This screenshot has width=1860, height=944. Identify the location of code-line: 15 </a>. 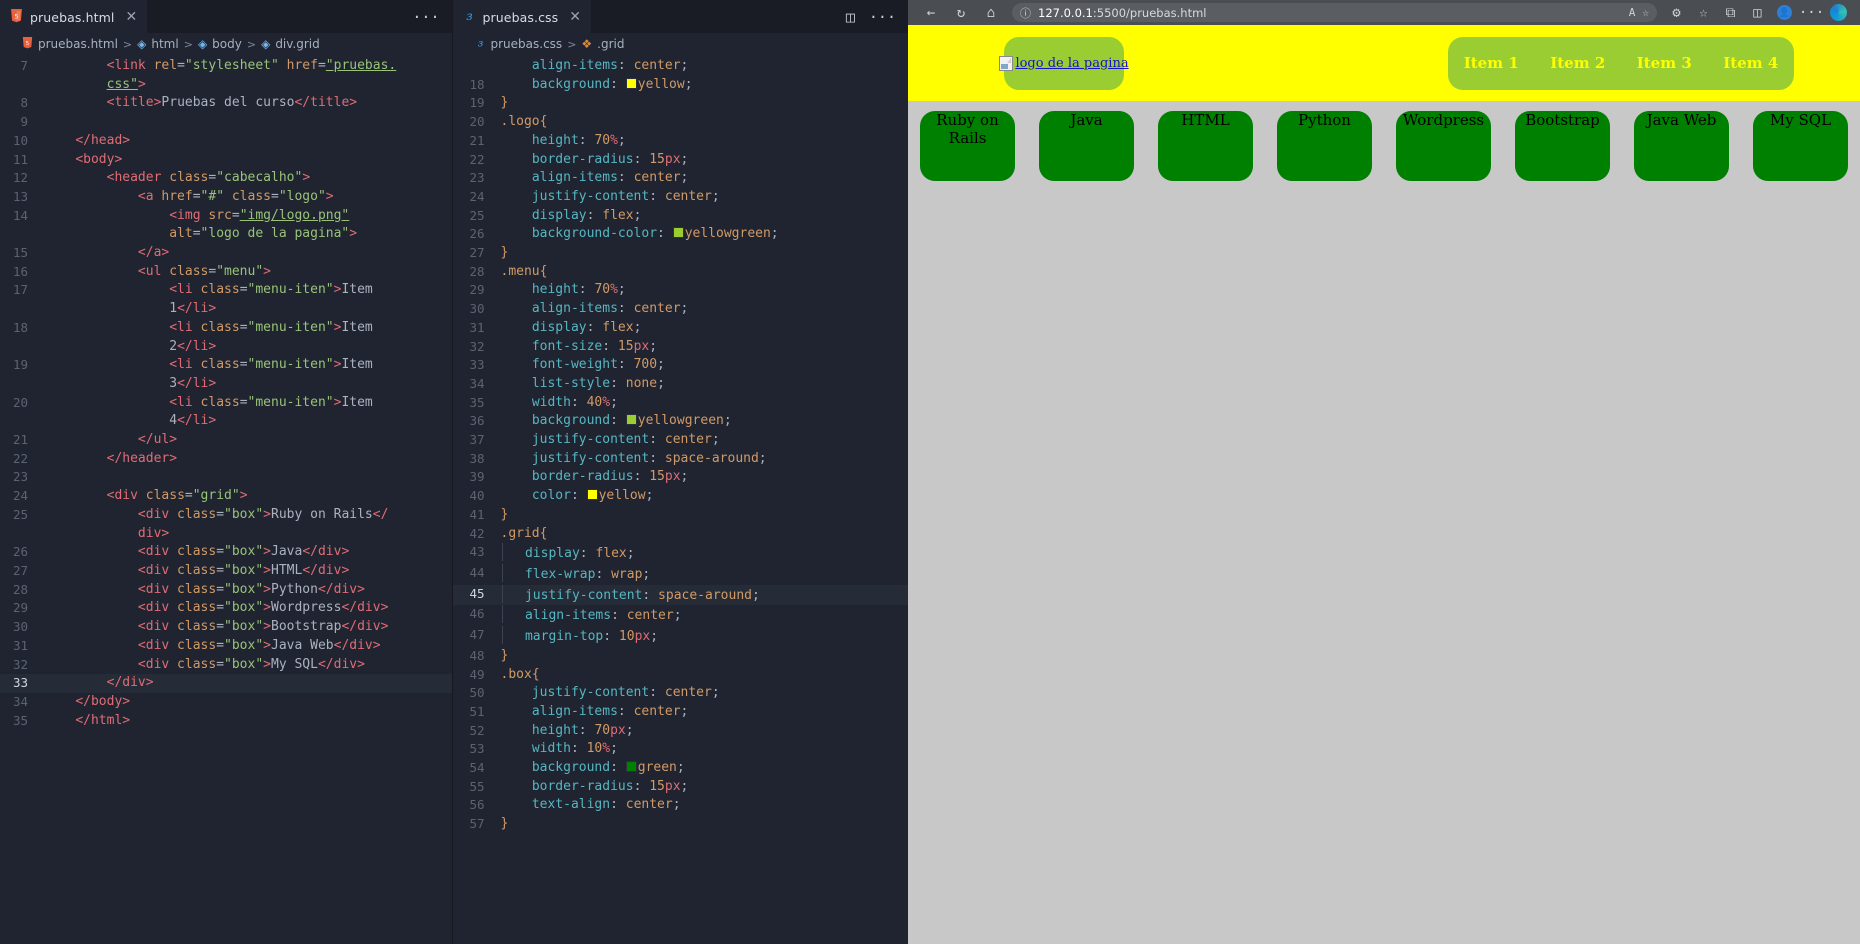
(226, 253).